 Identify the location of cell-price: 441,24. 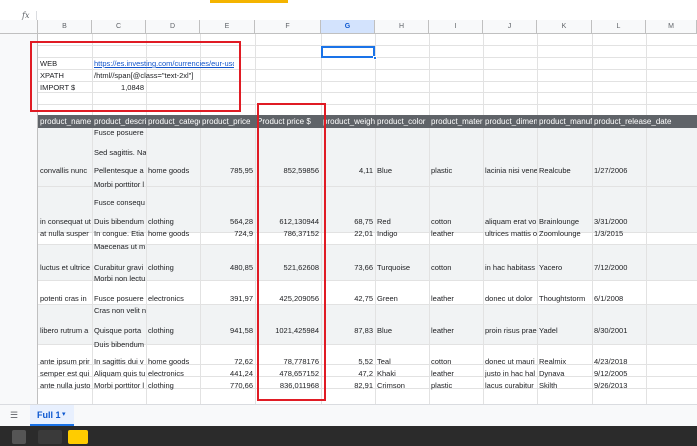
(226, 374).